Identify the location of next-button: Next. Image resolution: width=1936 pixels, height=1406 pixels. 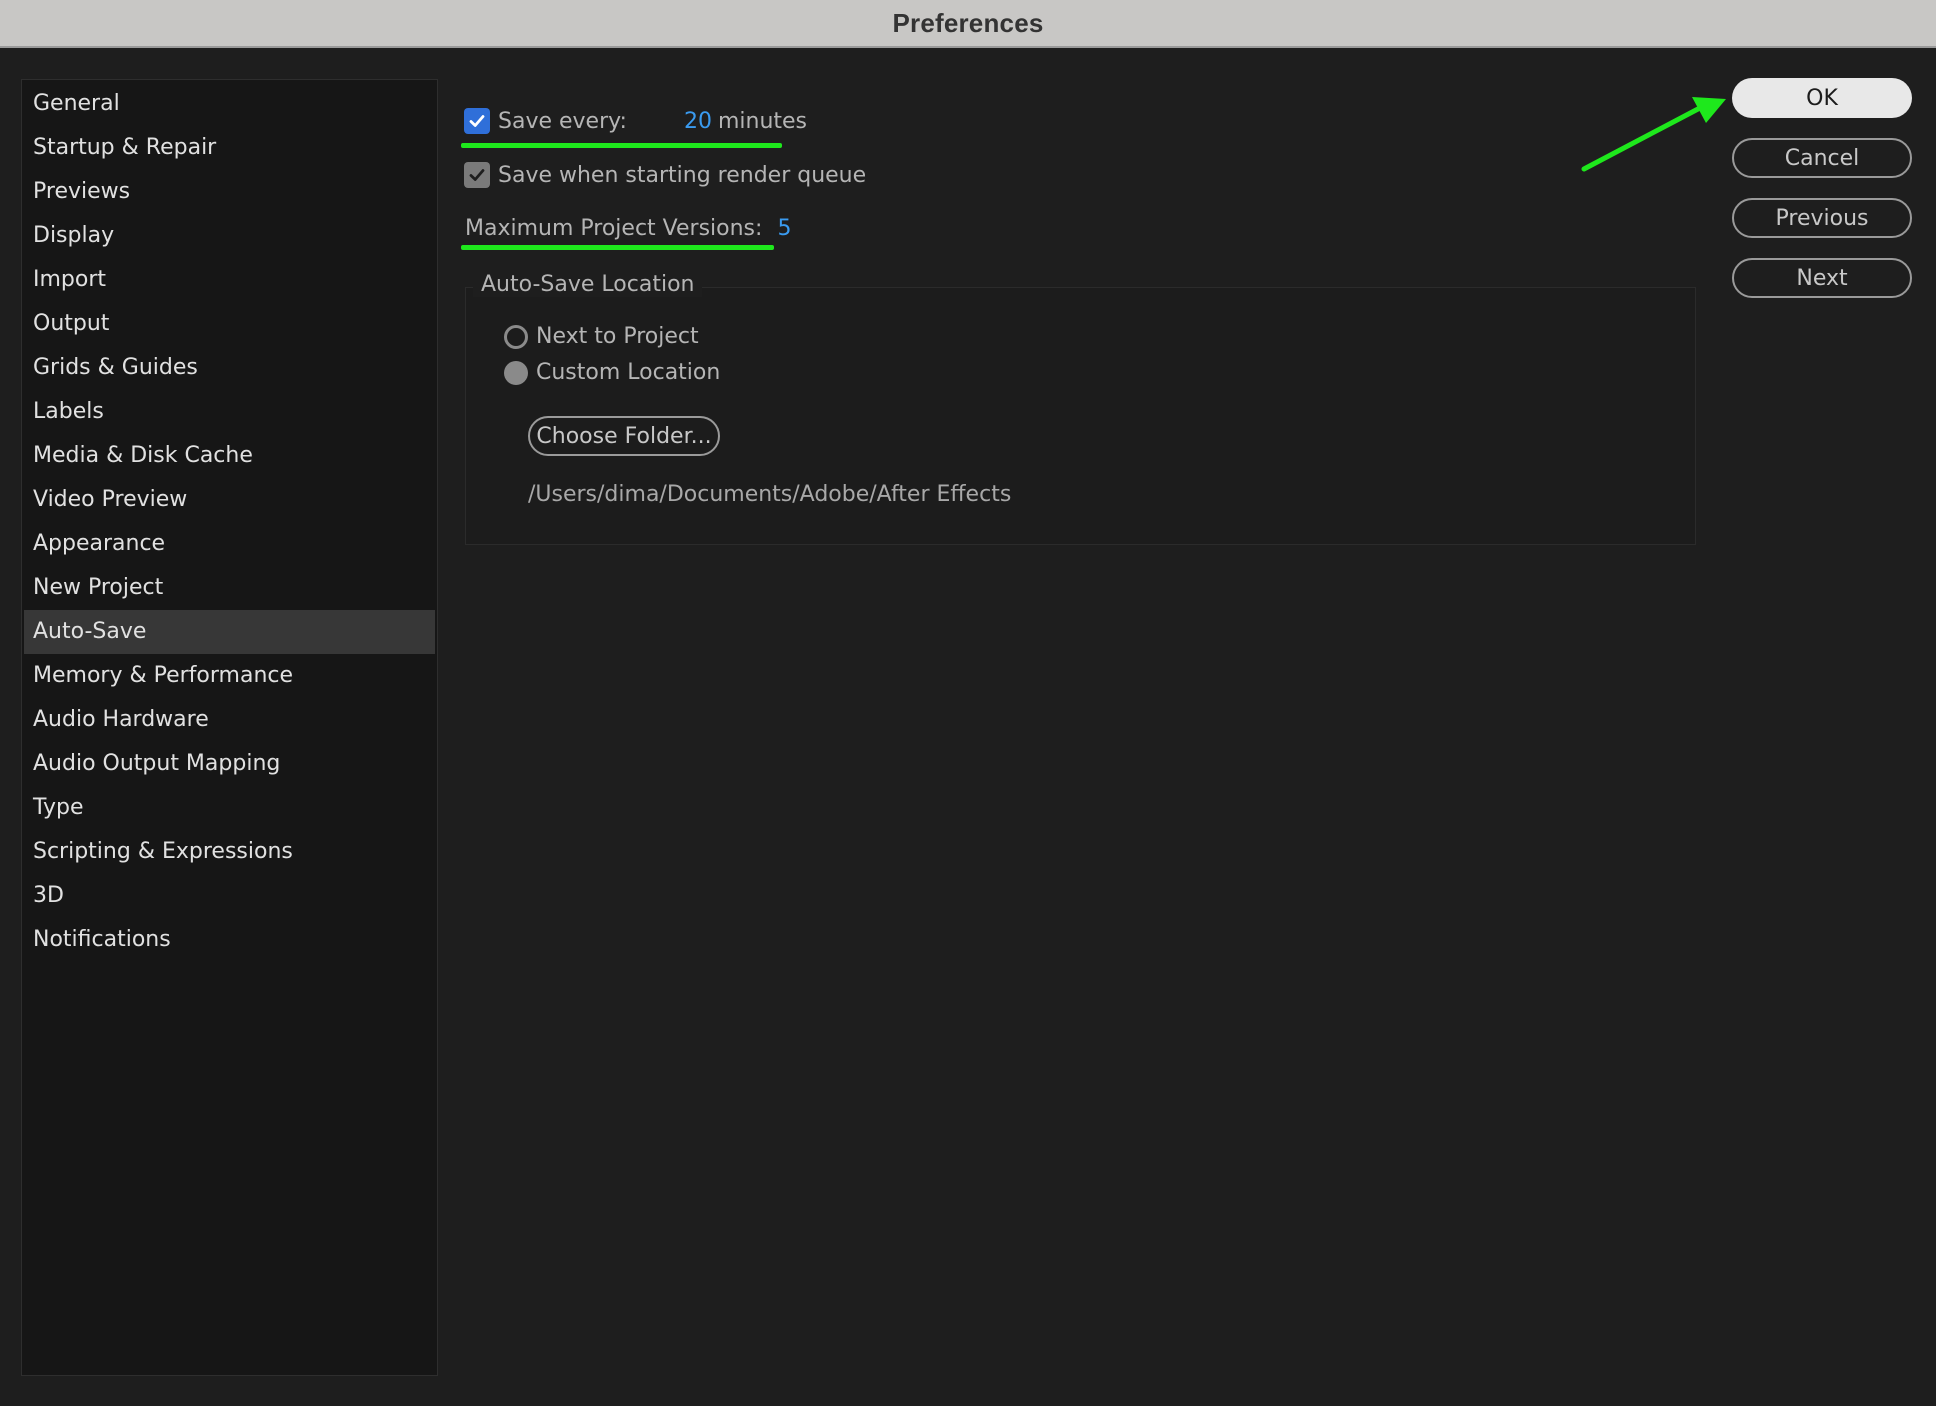
(1822, 278).